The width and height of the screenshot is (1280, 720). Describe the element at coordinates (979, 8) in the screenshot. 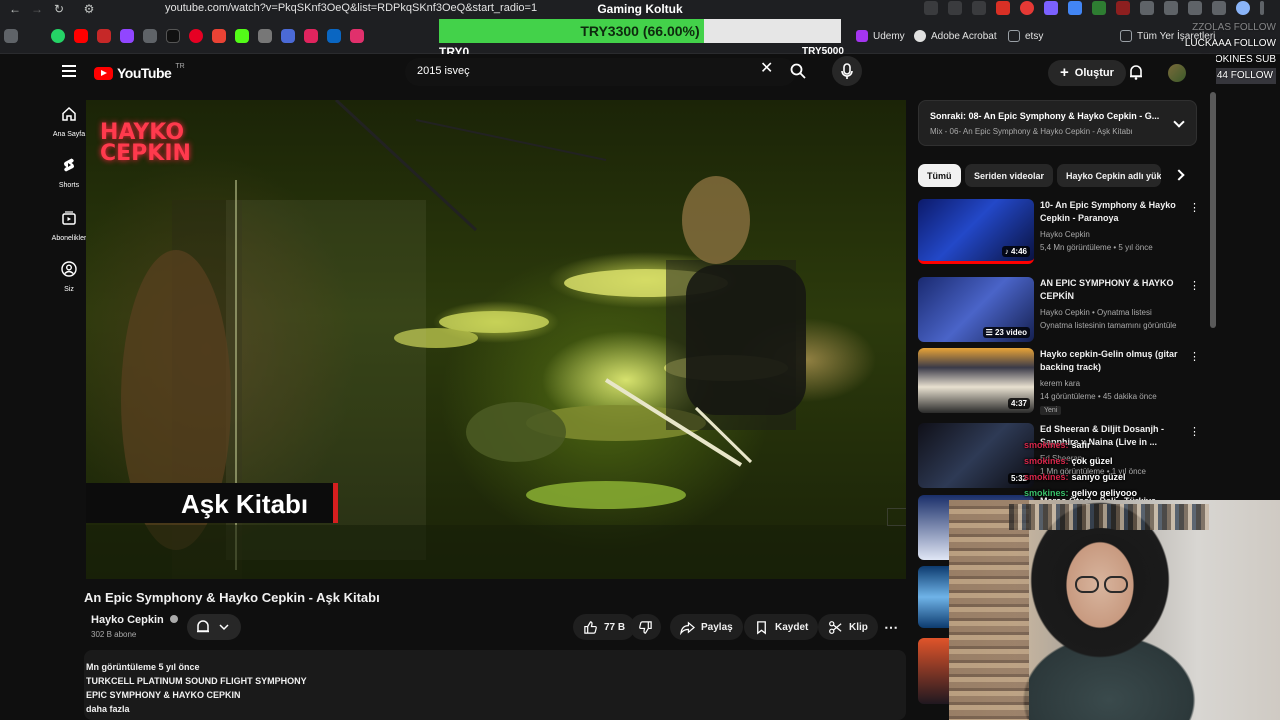

I see `bookmark-star-icon` at that location.